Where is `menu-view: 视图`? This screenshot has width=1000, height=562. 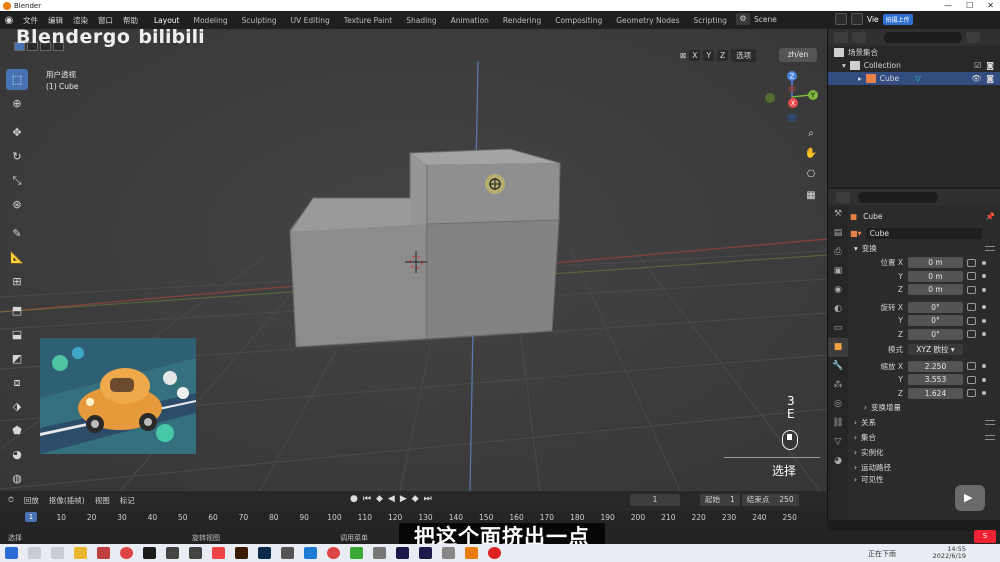
menu-view: 视图 is located at coordinates (102, 500).